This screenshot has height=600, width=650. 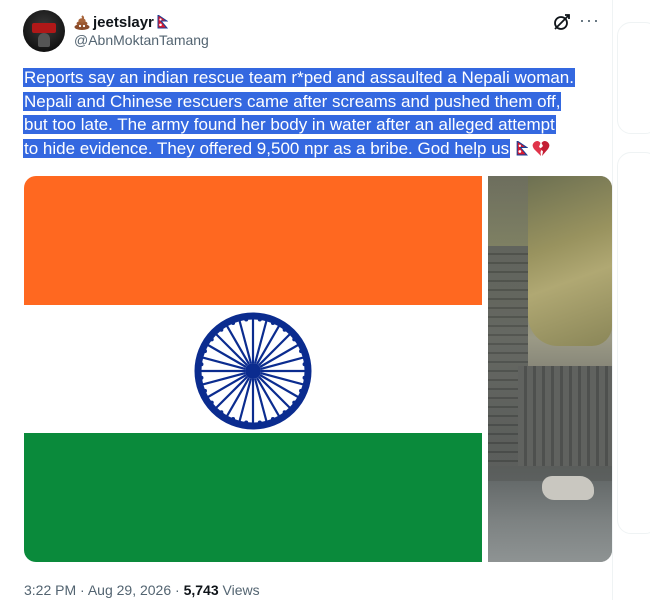 What do you see at coordinates (565, 416) in the screenshot?
I see `photo-metal-sheet` at bounding box center [565, 416].